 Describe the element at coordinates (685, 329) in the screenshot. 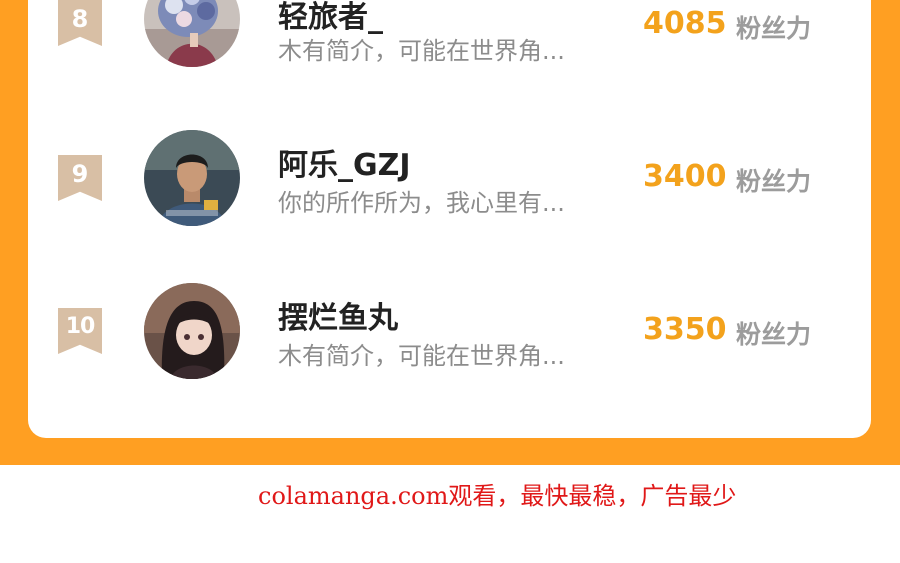

I see `fans-count: 3350` at that location.